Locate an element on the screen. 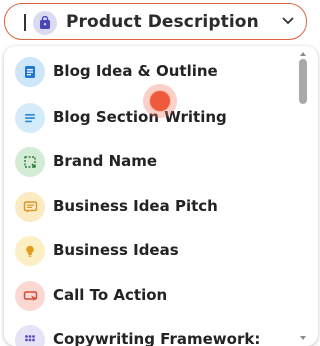 The width and height of the screenshot is (320, 346). option-brand-name: Brand Name is located at coordinates (160, 162).